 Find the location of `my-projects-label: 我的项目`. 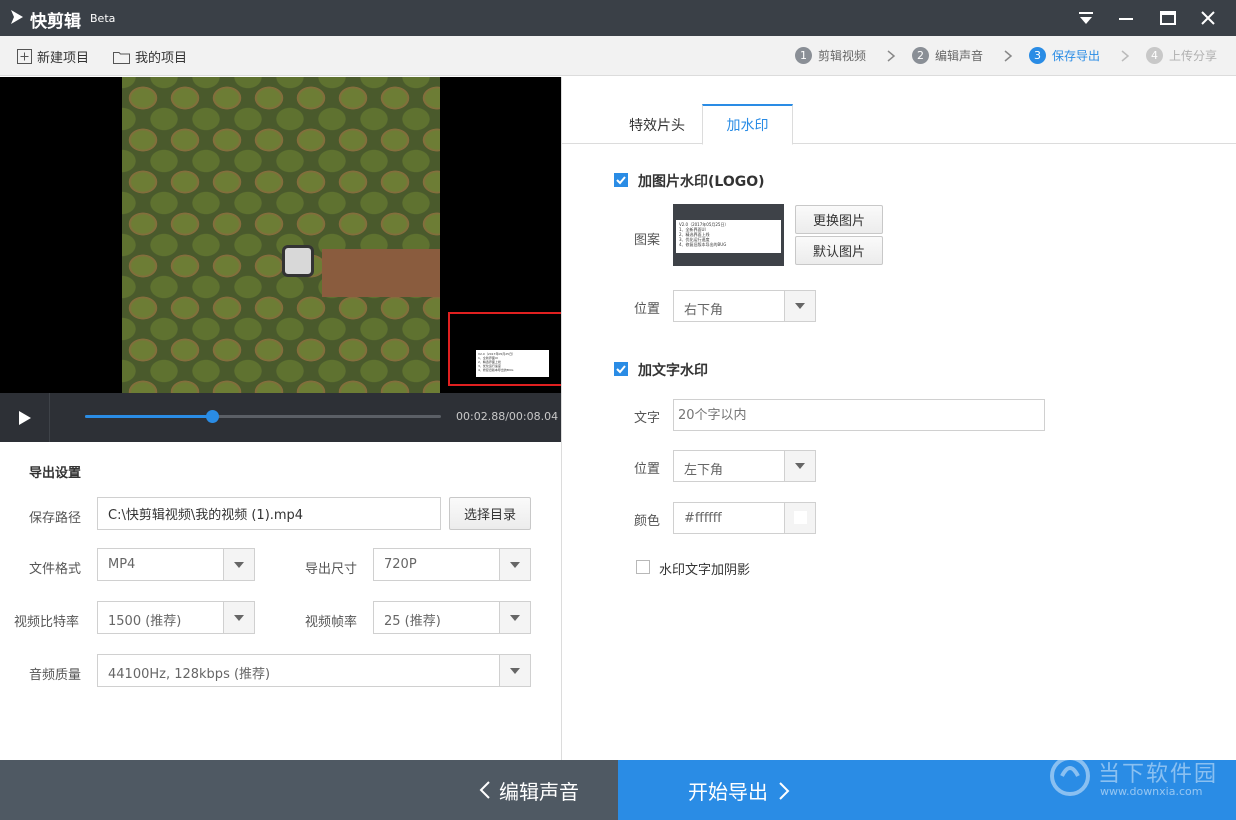

my-projects-label: 我的项目 is located at coordinates (161, 58).